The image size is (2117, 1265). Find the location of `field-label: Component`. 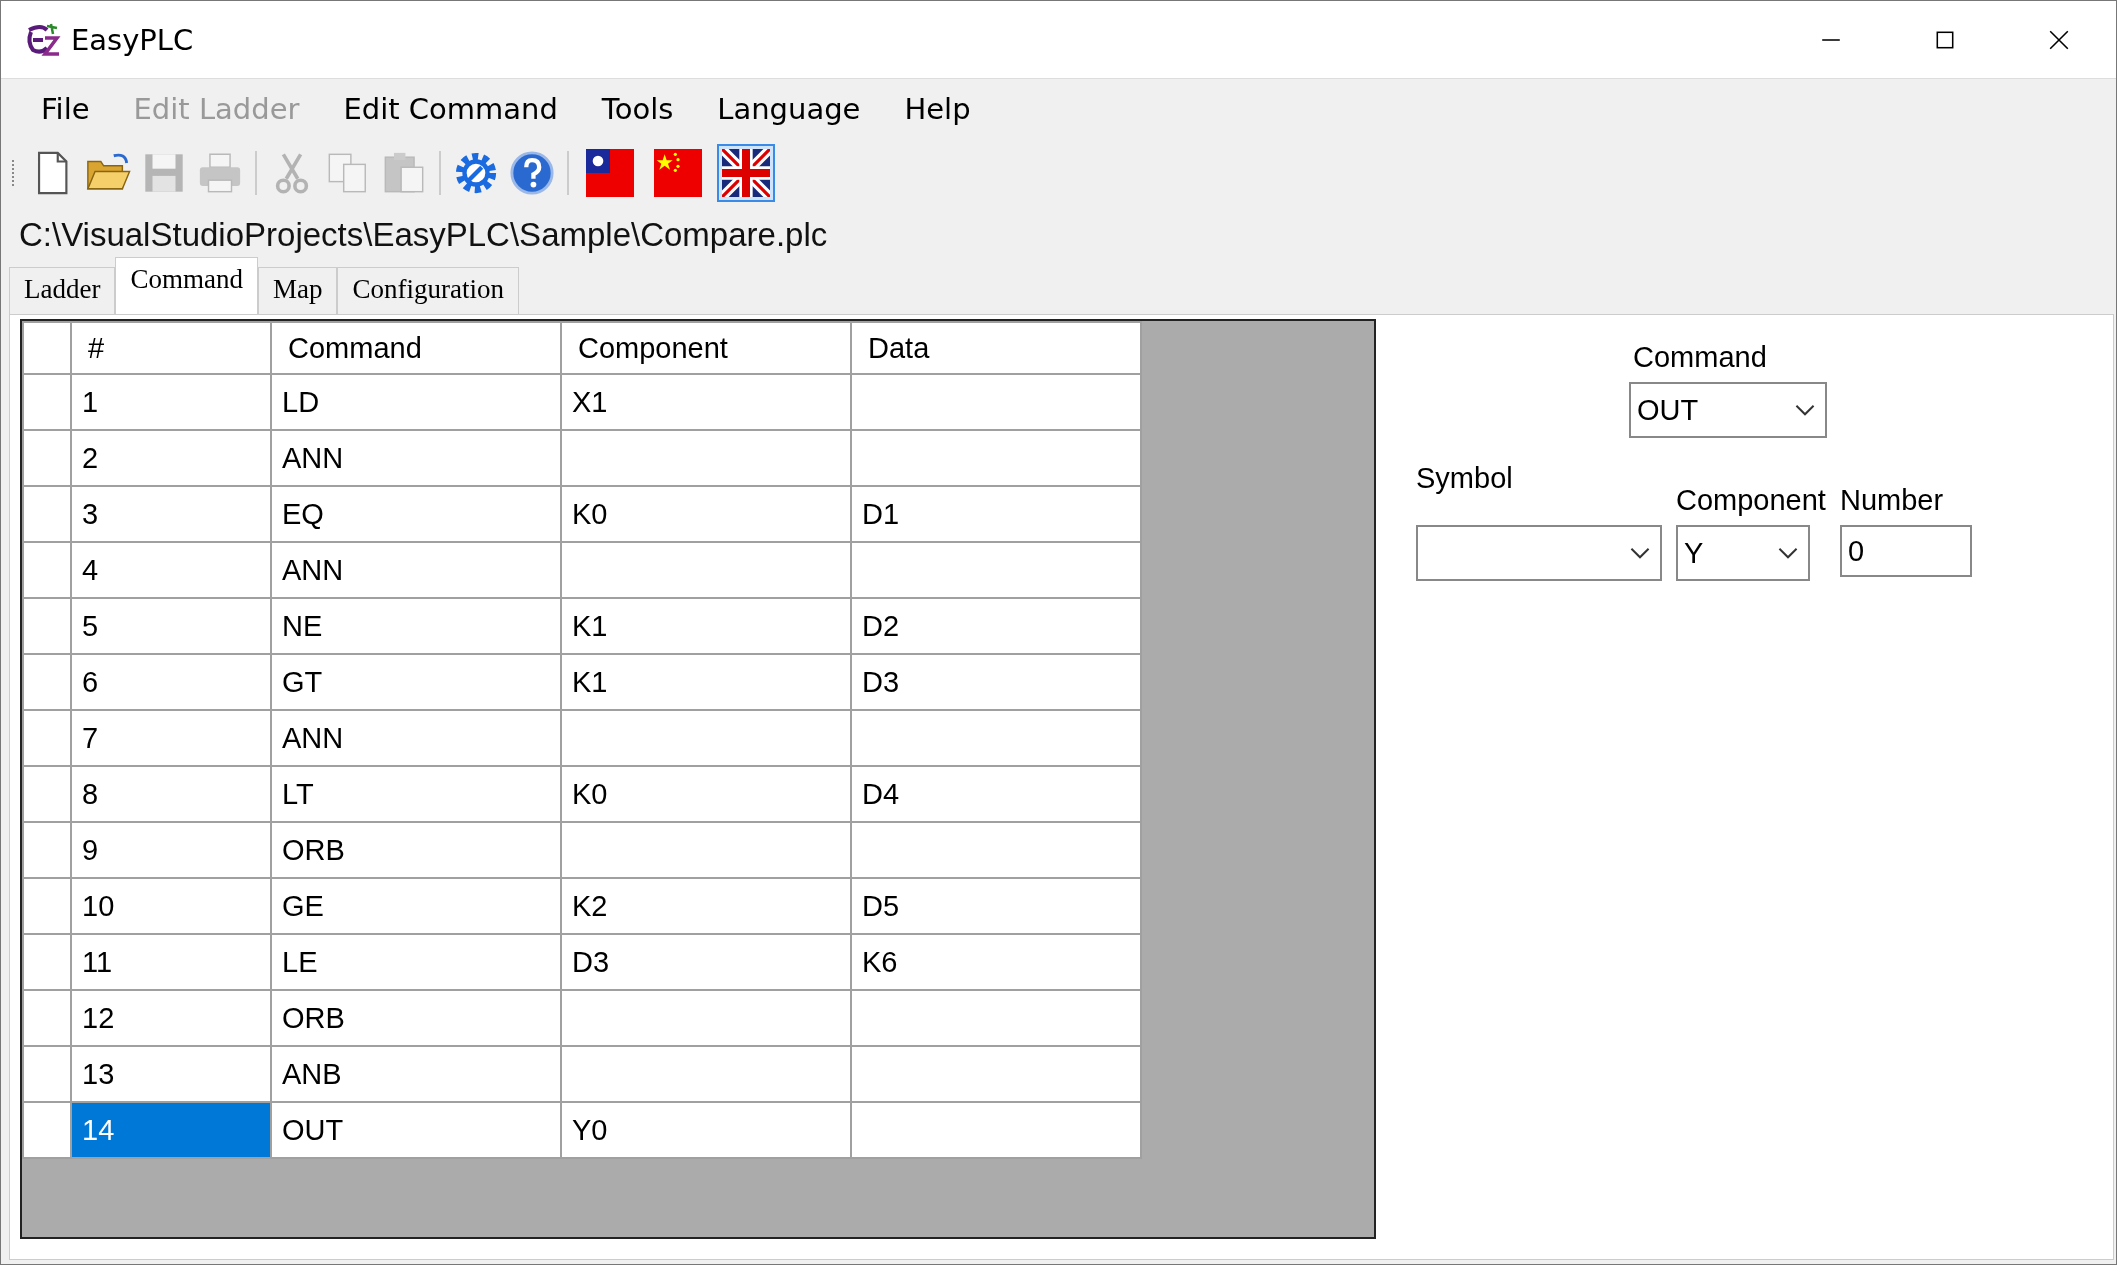

field-label: Component is located at coordinates (1751, 500).